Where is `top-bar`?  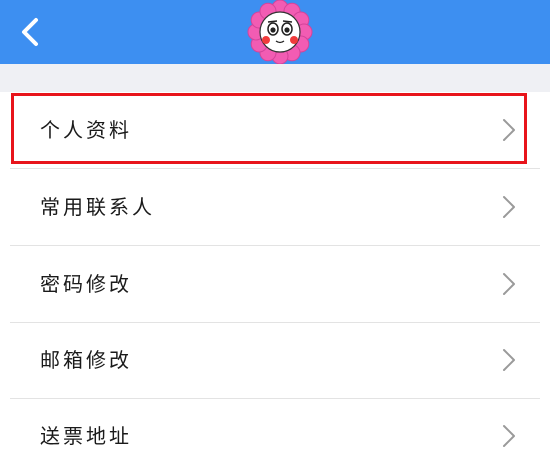
top-bar is located at coordinates (275, 32).